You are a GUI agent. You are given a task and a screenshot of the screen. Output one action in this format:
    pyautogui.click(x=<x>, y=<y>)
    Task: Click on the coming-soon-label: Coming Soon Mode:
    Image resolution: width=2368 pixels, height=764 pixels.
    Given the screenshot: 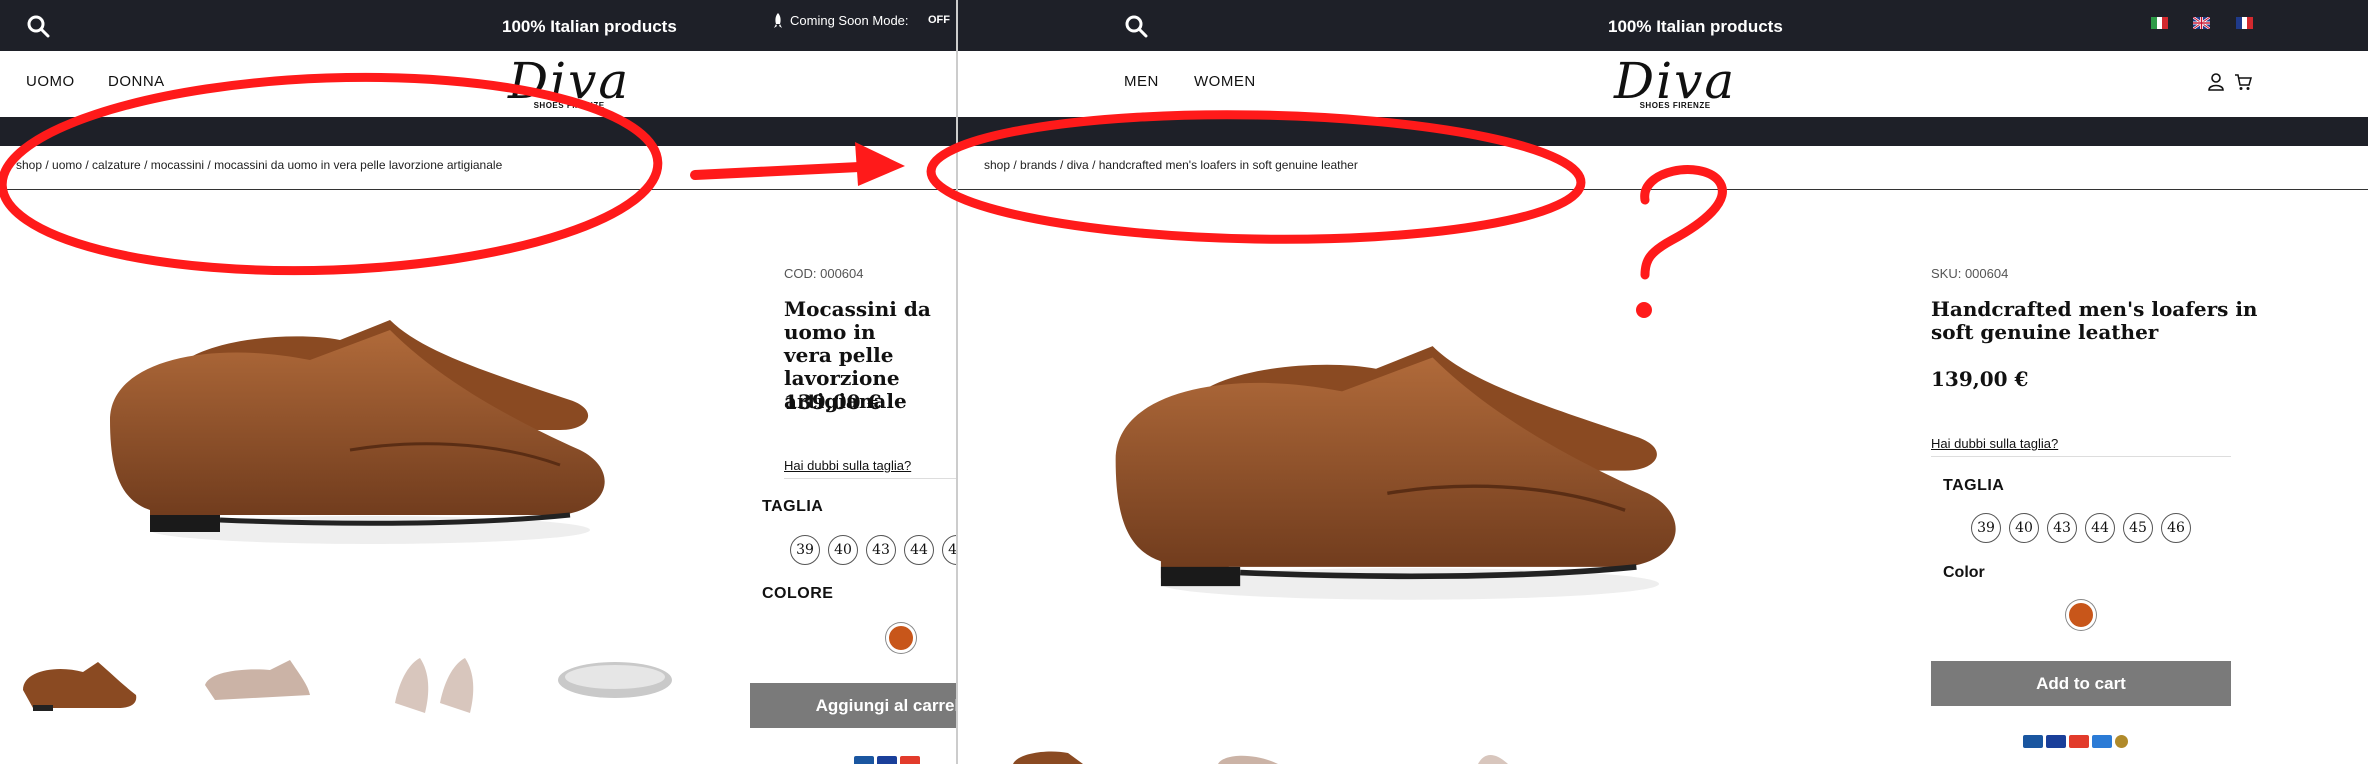 What is the action you would take?
    pyautogui.click(x=849, y=20)
    